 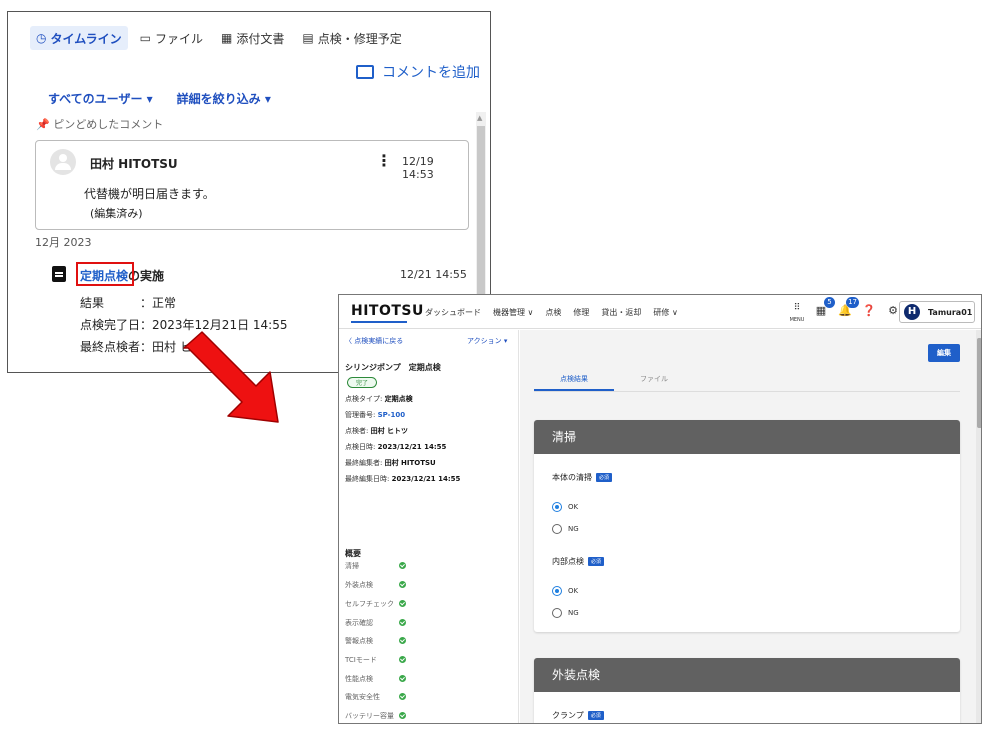 I want to click on tab-label: ファイル, so click(x=179, y=38).